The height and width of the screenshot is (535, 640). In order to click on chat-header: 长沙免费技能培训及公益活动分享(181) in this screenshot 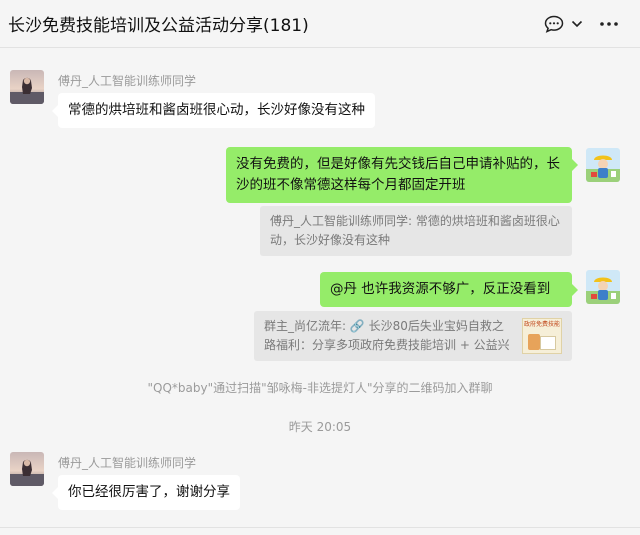, I will do `click(320, 24)`.